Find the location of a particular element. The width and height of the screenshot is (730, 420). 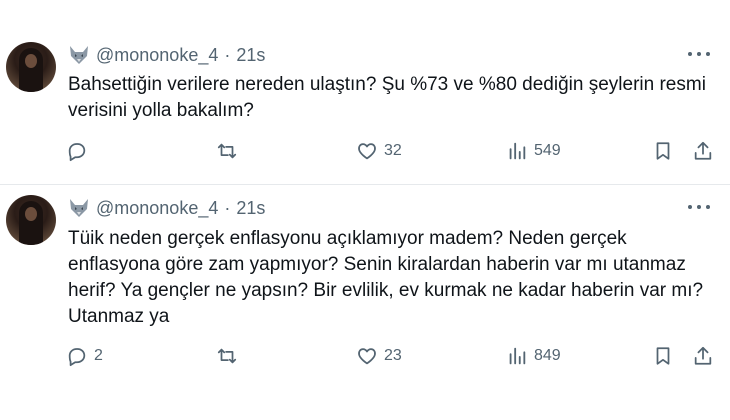

tweet-actions: 32 549 is located at coordinates (391, 151).